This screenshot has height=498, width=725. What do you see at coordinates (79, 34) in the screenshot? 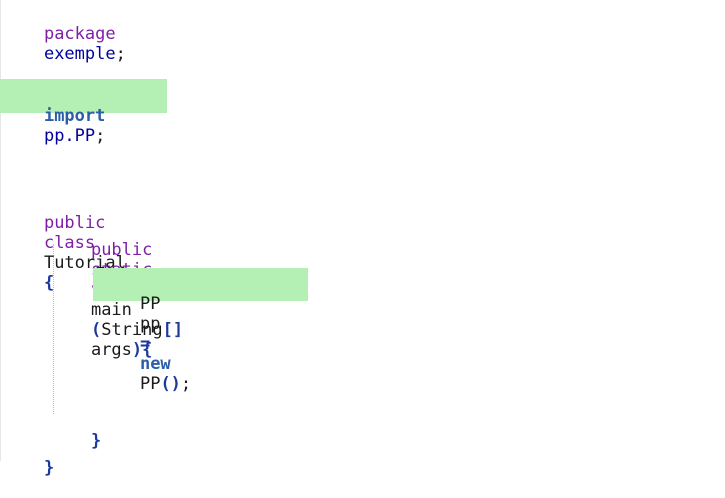
I see `keyword-package: package` at bounding box center [79, 34].